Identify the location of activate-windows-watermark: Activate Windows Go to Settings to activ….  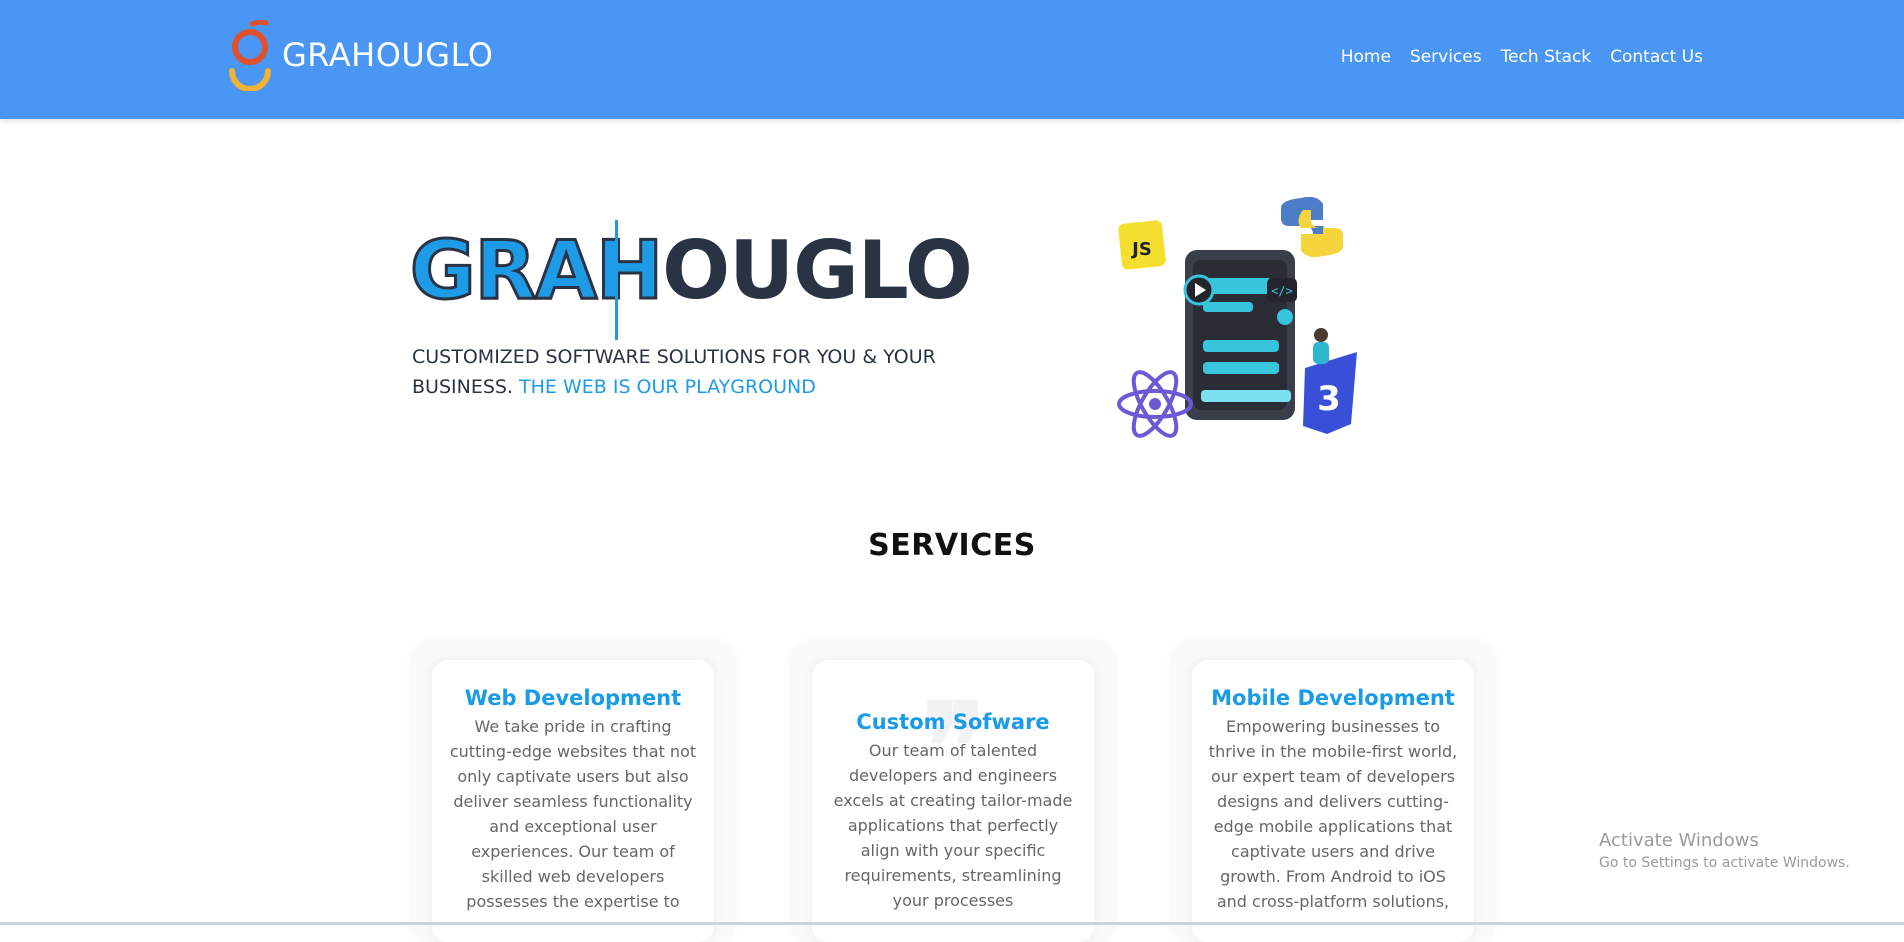
(1724, 850).